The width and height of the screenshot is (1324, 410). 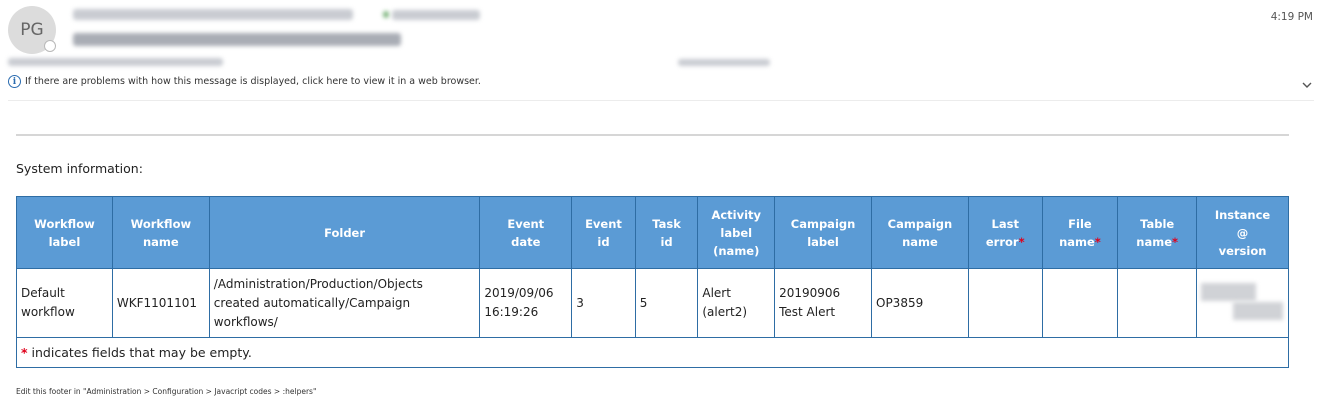 What do you see at coordinates (652, 135) in the screenshot?
I see `content-divider` at bounding box center [652, 135].